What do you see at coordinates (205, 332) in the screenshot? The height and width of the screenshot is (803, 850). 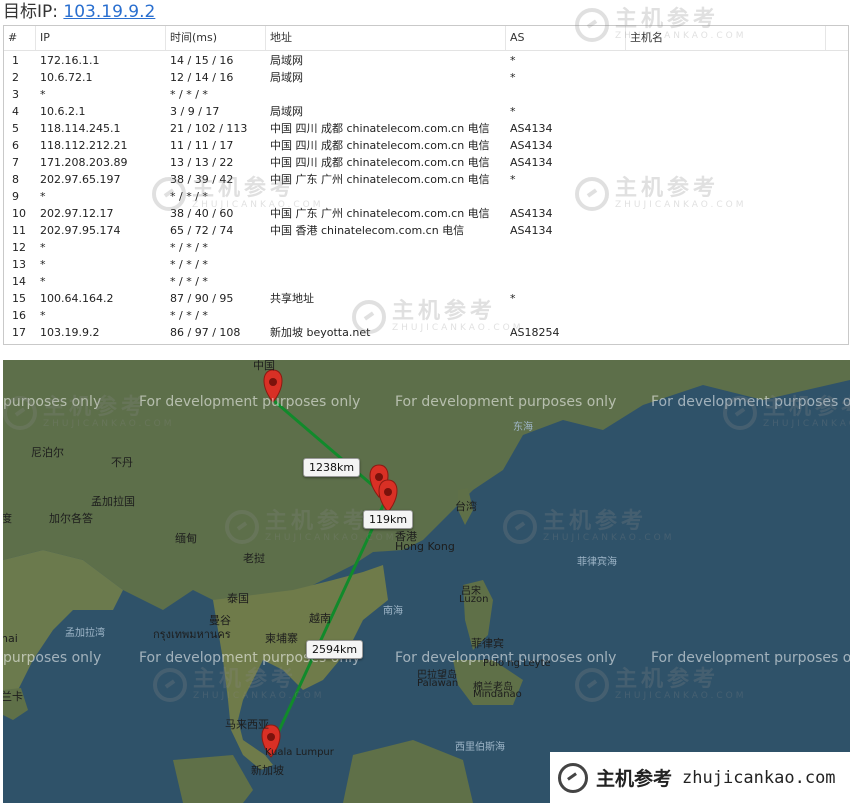 I see `cell-time: 86 / 97 / 108` at bounding box center [205, 332].